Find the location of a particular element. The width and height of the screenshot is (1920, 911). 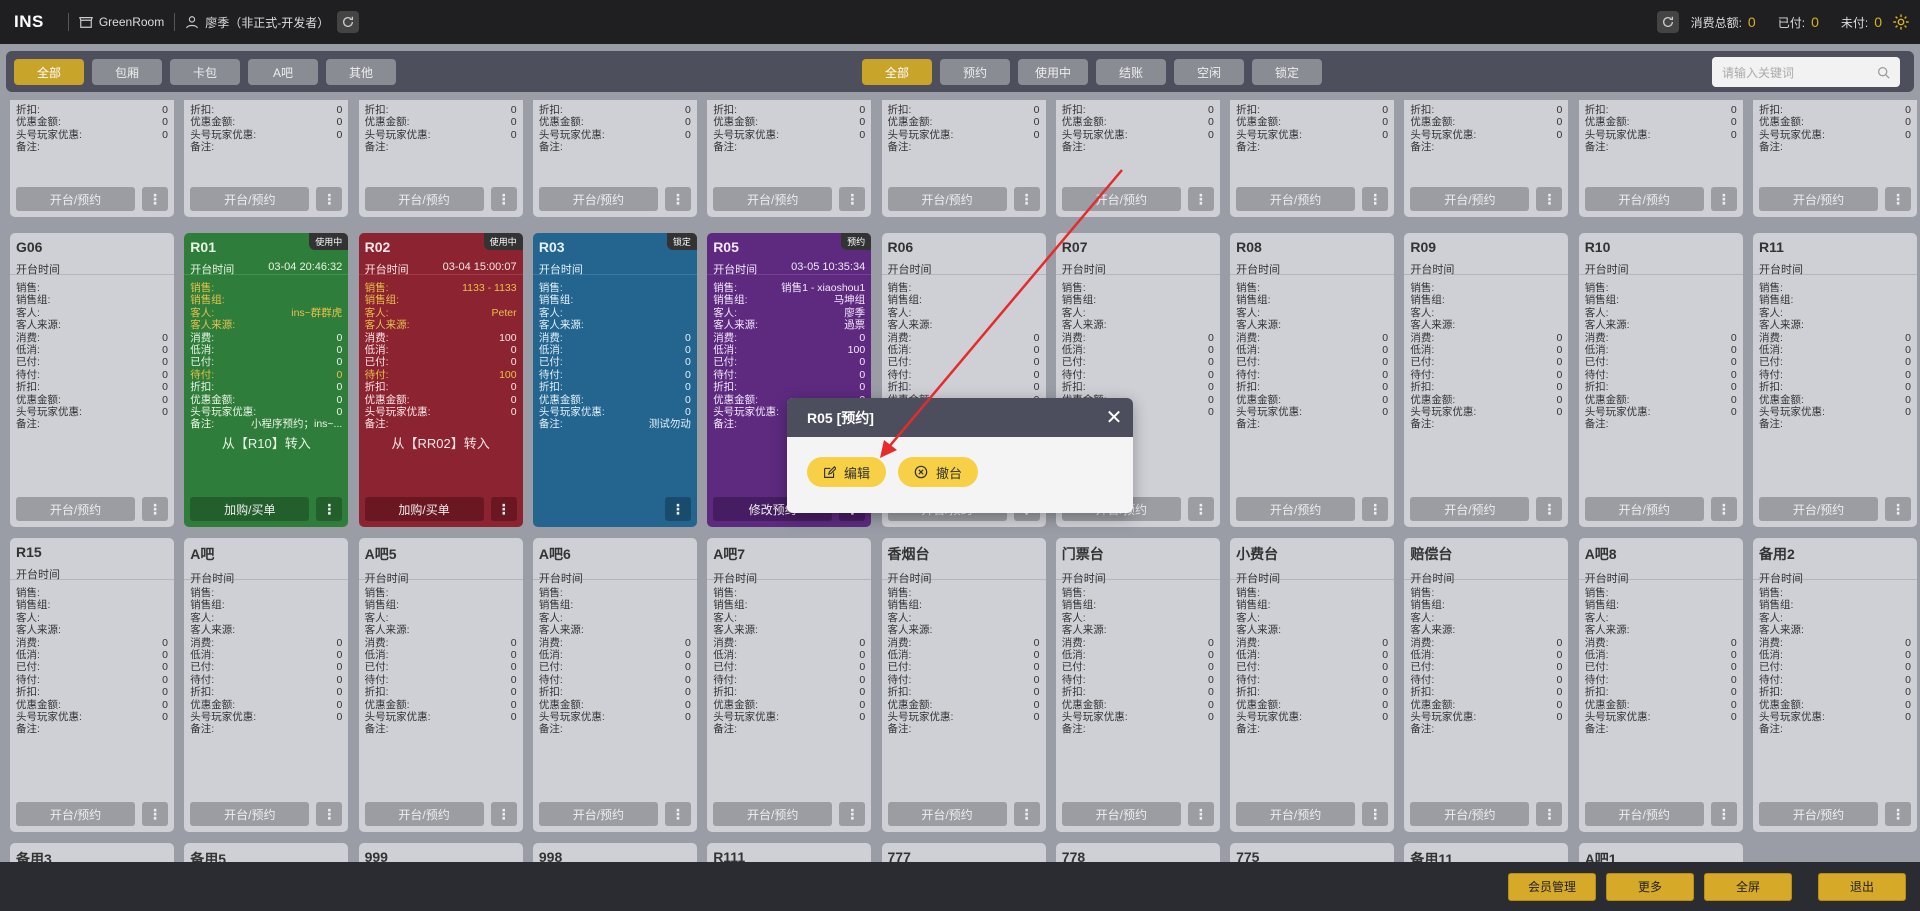

room-card: 备用3 is located at coordinates (92, 852).